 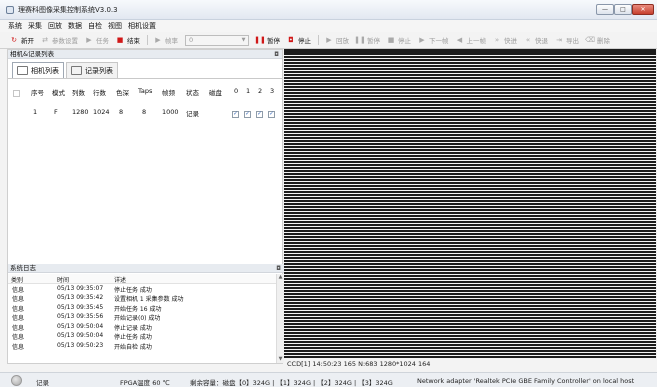 What do you see at coordinates (236, 91) in the screenshot?
I see `column-header: 0` at bounding box center [236, 91].